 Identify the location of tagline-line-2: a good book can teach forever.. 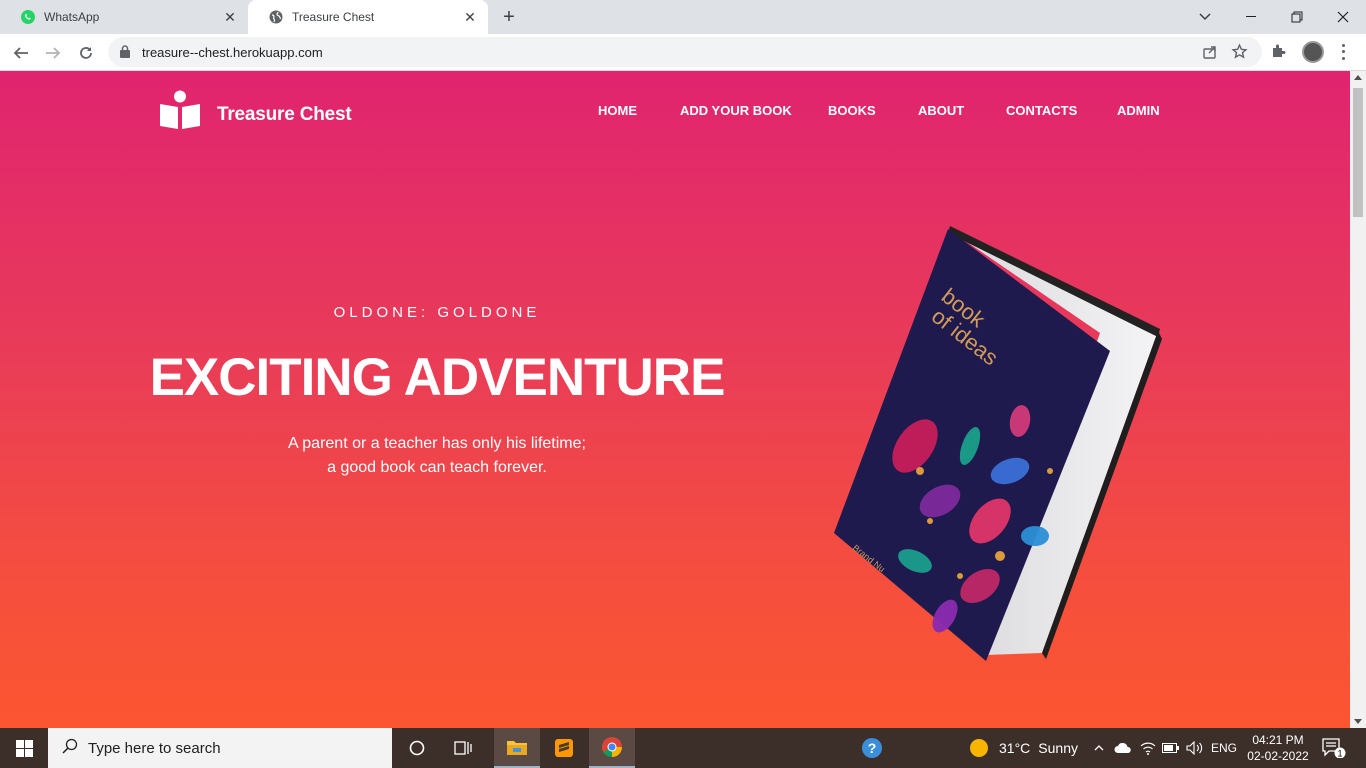
(437, 467).